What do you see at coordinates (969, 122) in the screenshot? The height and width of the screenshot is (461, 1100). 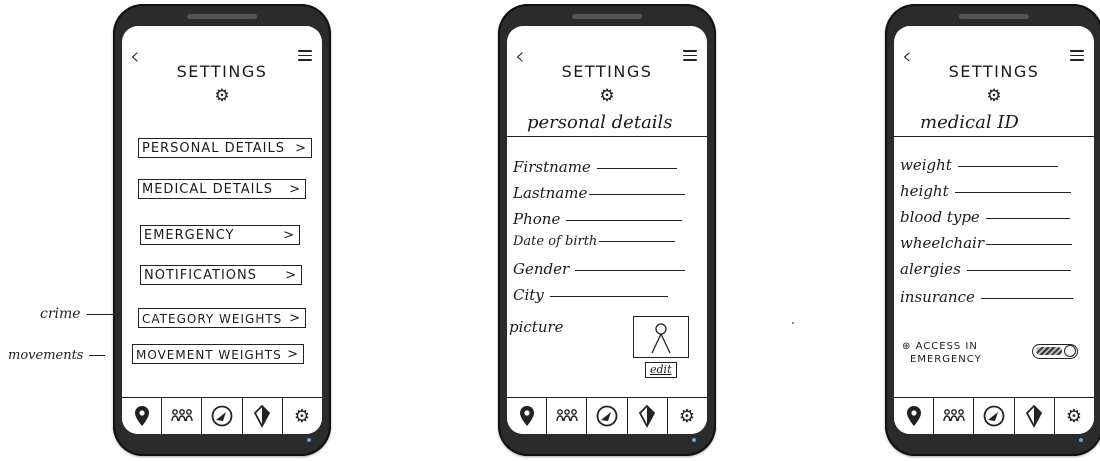 I see `section-title: medical ID` at bounding box center [969, 122].